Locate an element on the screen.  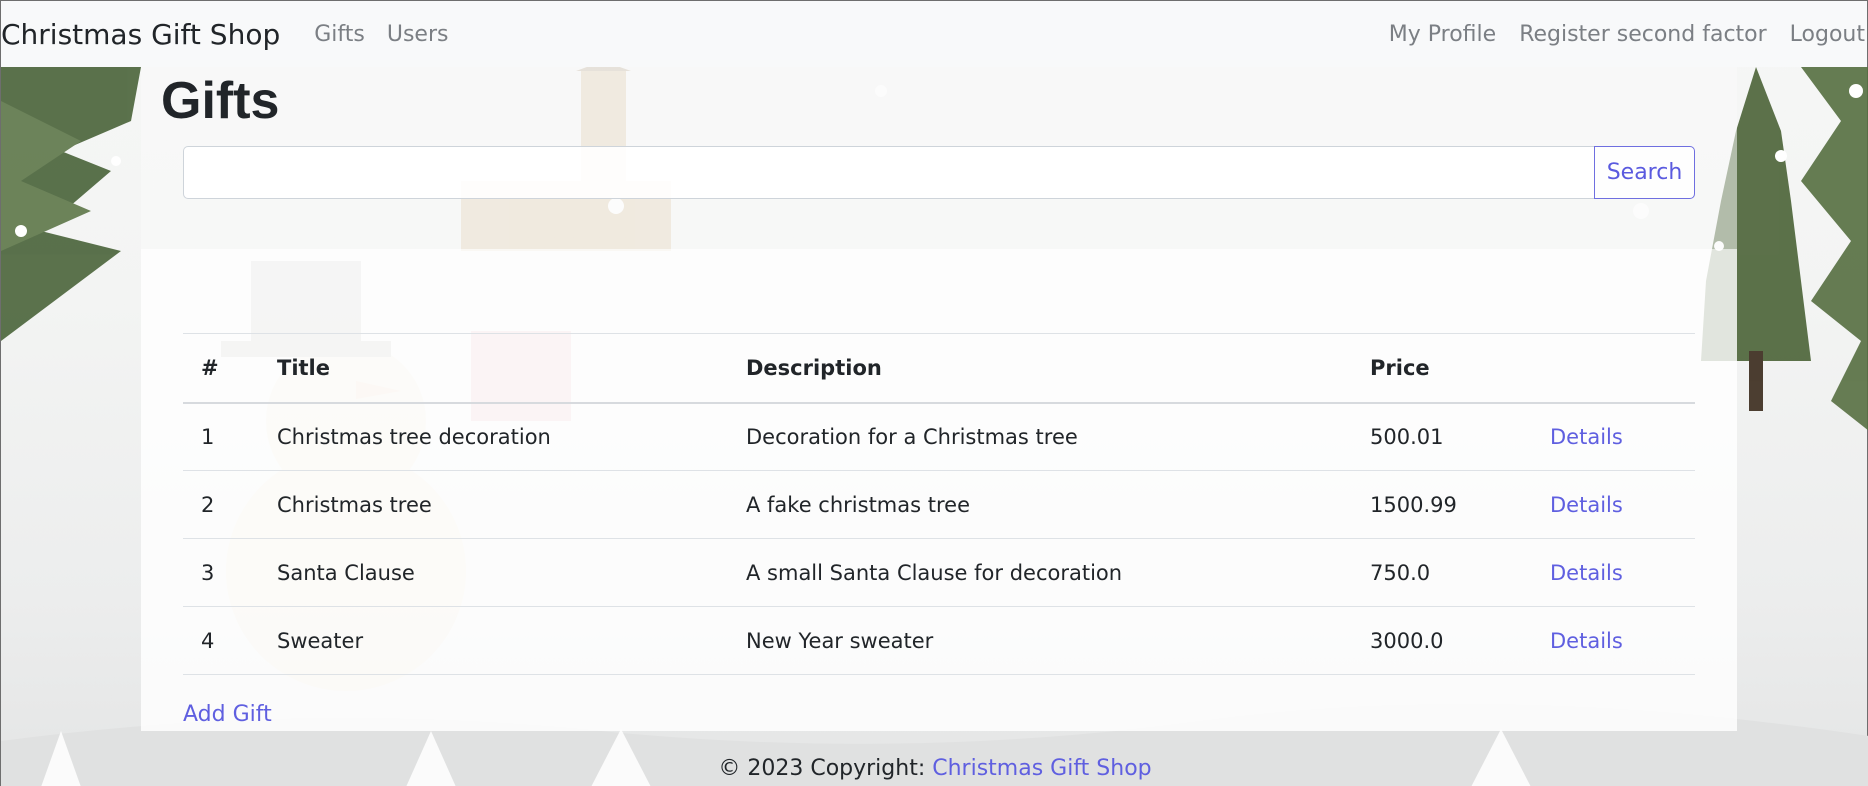
search-input is located at coordinates (888, 172).